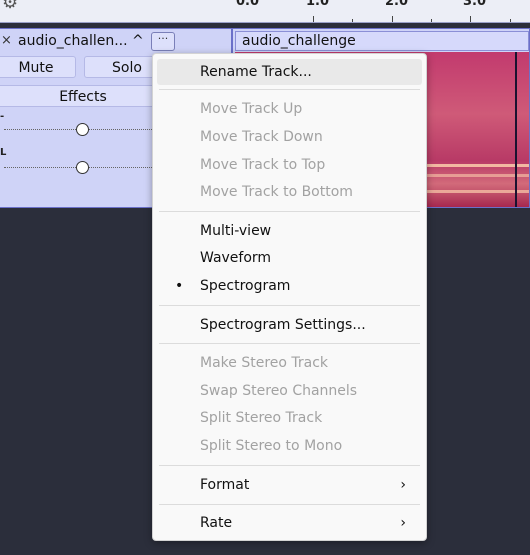 This screenshot has height=555, width=530. I want to click on menu-item-label: Rate, so click(216, 523).